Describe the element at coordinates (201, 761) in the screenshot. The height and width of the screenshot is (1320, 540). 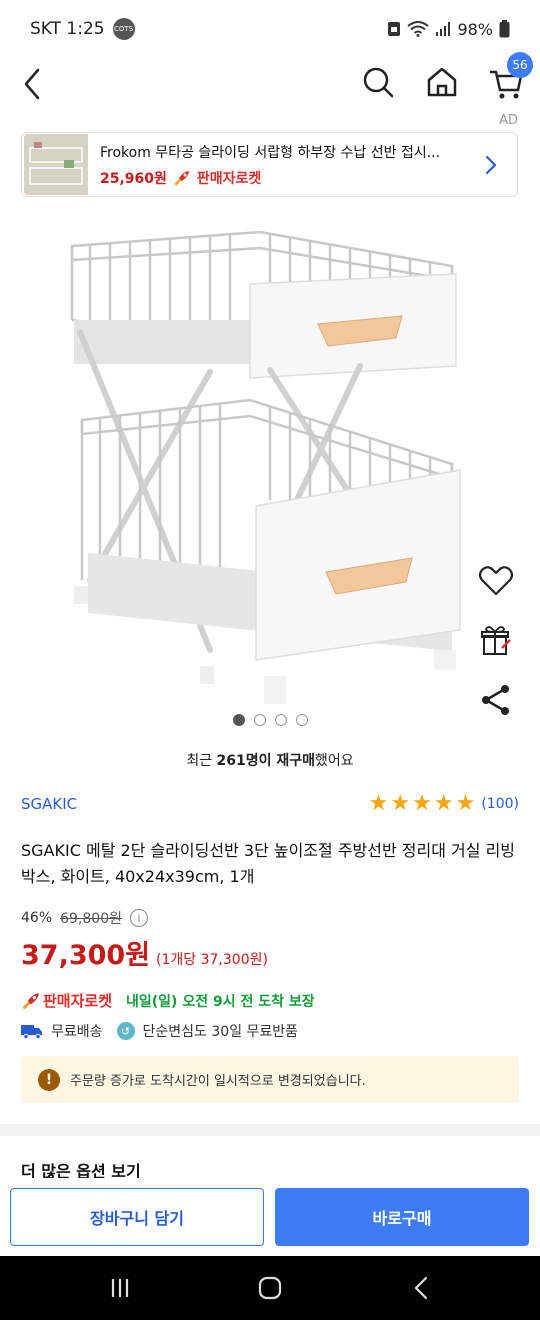
I see `recent-prefix: 최근` at that location.